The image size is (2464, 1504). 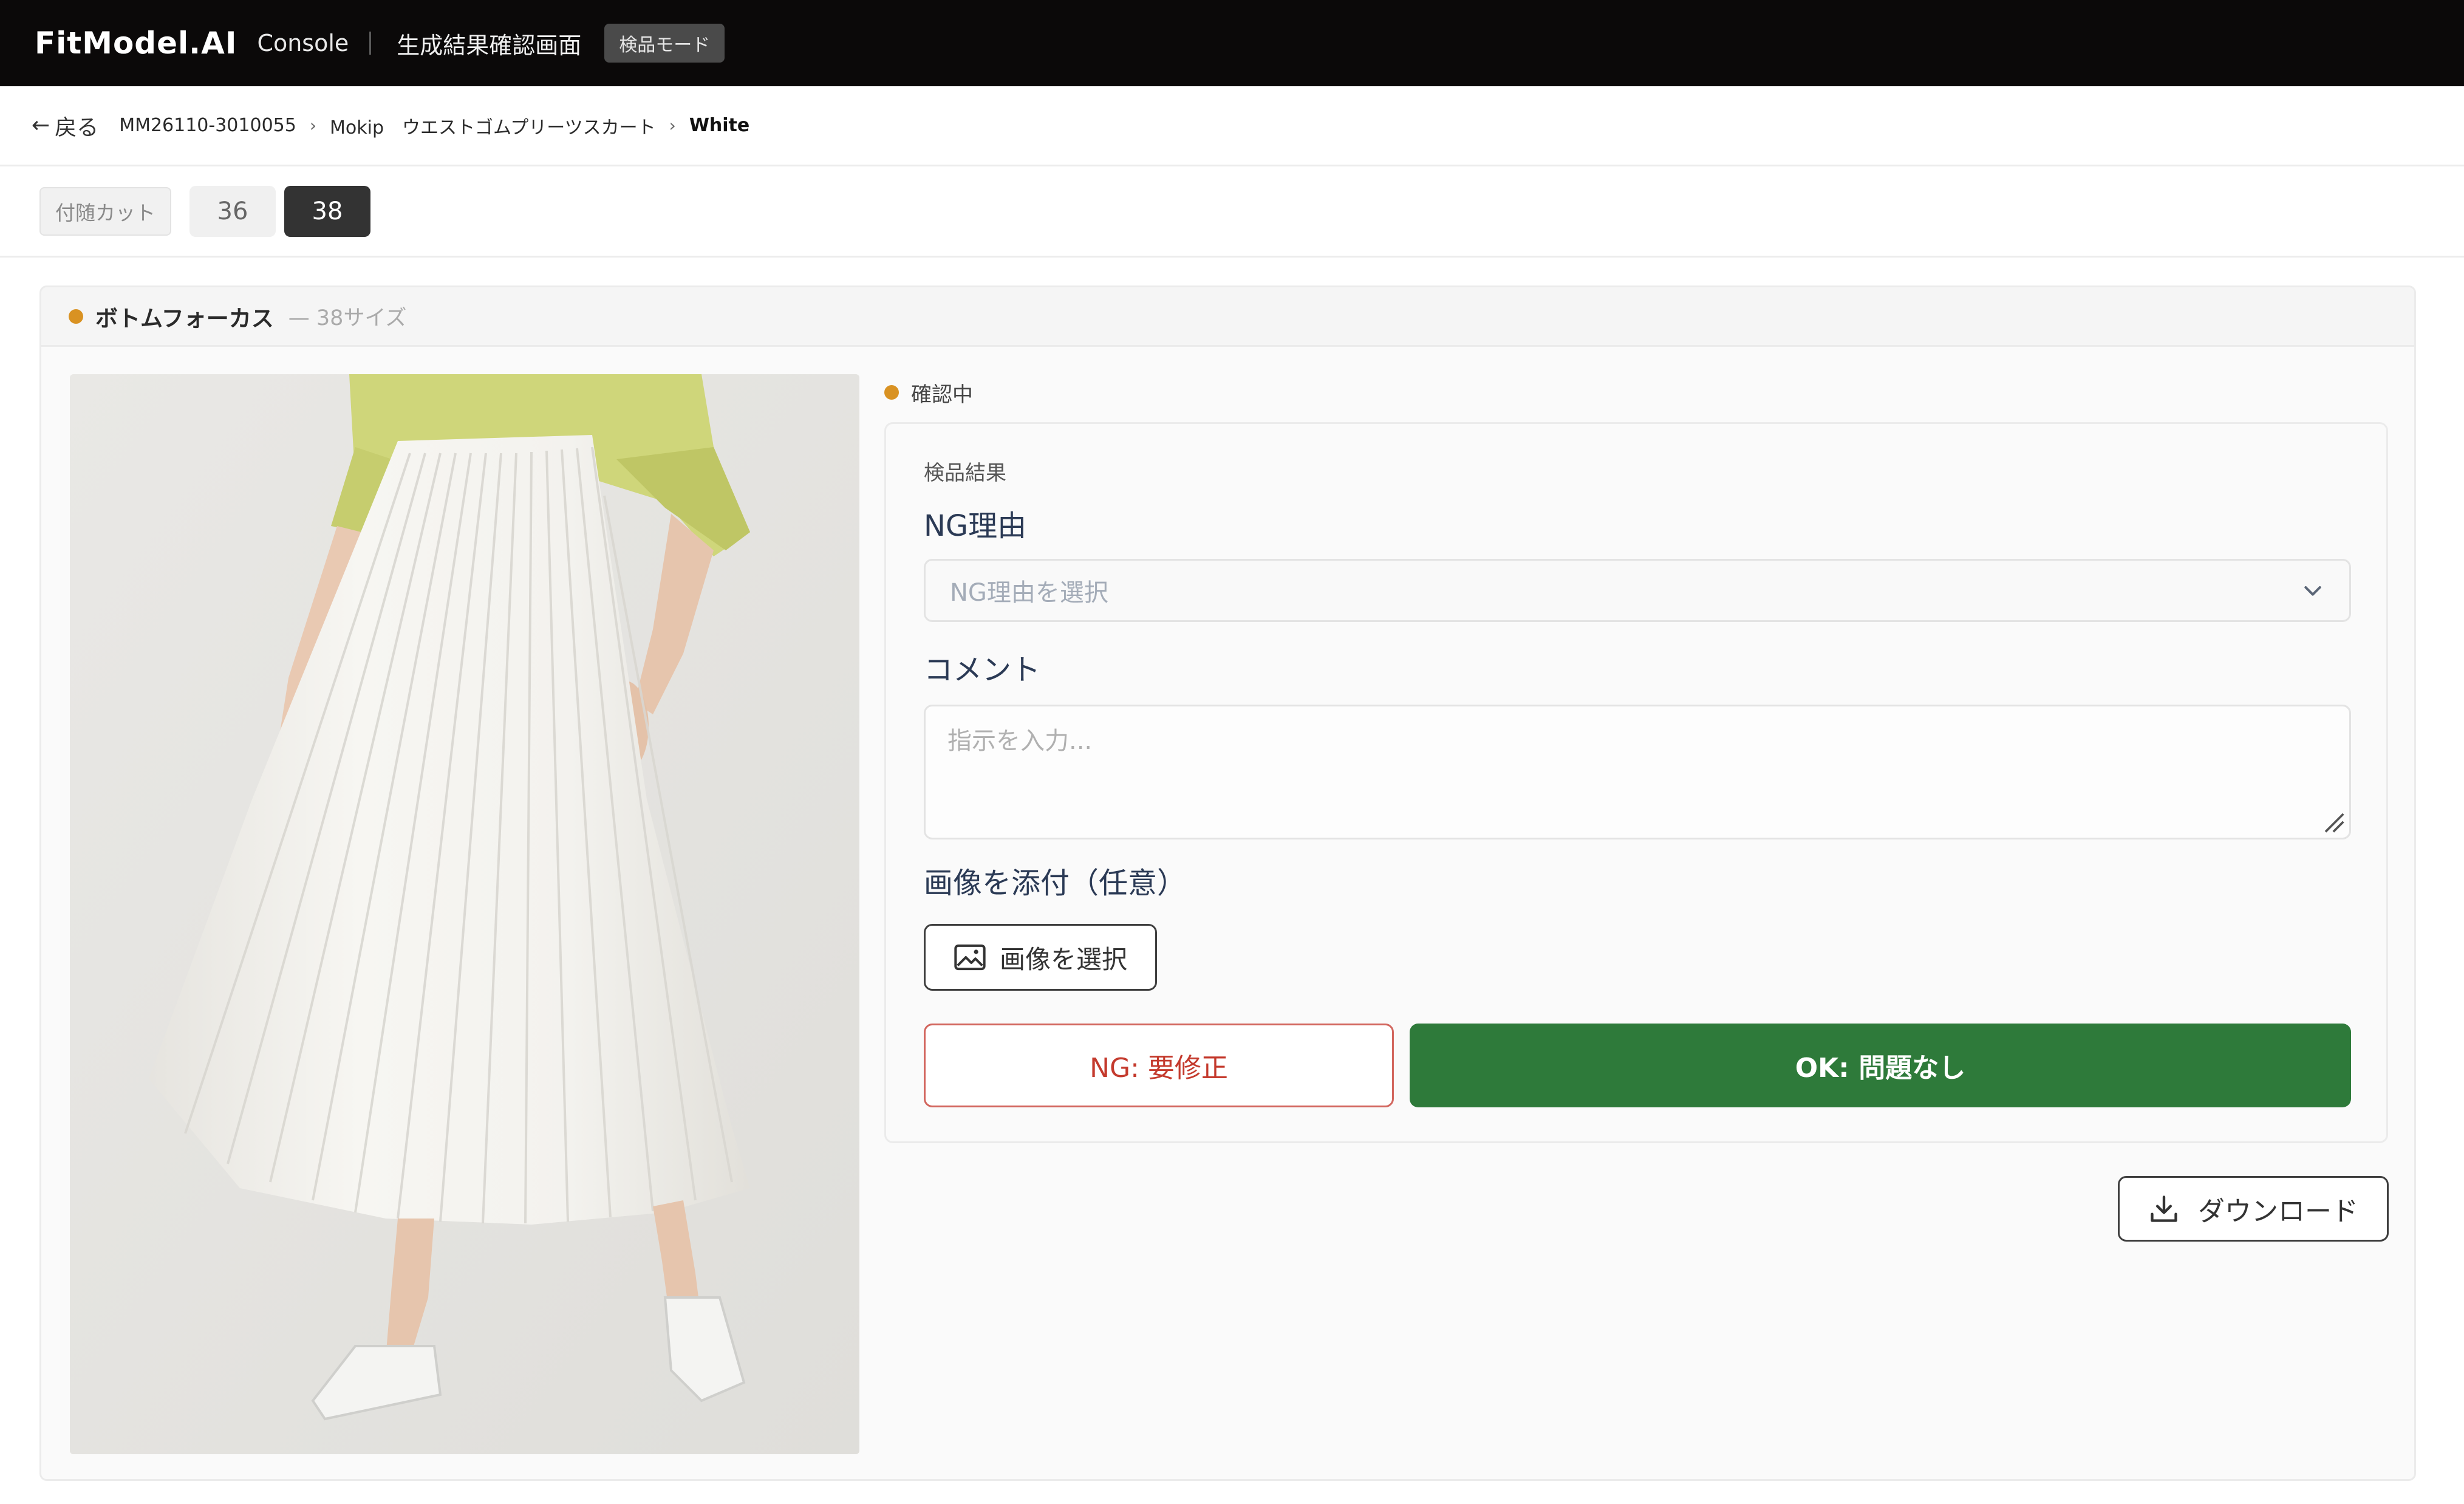 I want to click on download-label: ダウンロード, so click(x=2278, y=1211).